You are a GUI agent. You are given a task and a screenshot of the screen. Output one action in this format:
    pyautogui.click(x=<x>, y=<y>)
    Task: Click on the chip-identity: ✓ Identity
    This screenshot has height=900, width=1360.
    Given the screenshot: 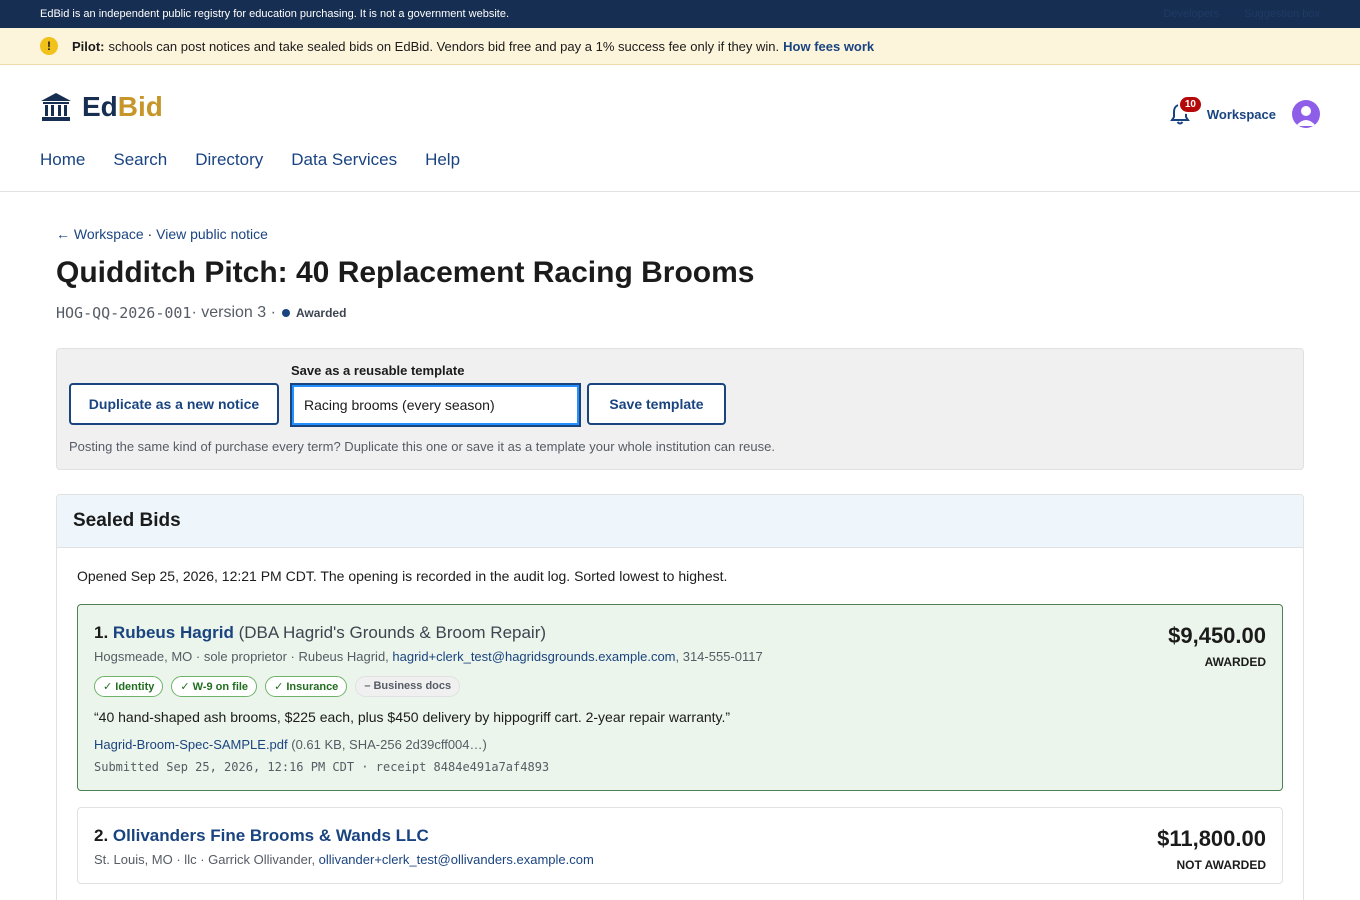 What is the action you would take?
    pyautogui.click(x=129, y=686)
    